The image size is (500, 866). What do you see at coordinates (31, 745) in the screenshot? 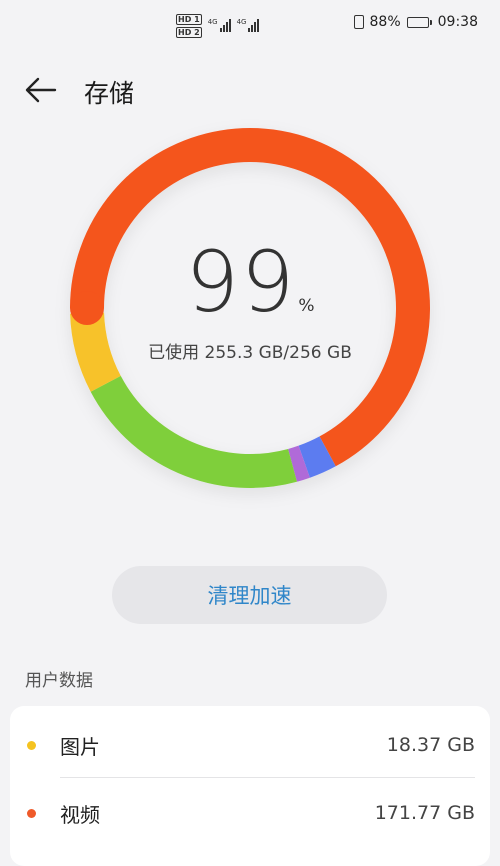
I see `pictures-color-dot` at bounding box center [31, 745].